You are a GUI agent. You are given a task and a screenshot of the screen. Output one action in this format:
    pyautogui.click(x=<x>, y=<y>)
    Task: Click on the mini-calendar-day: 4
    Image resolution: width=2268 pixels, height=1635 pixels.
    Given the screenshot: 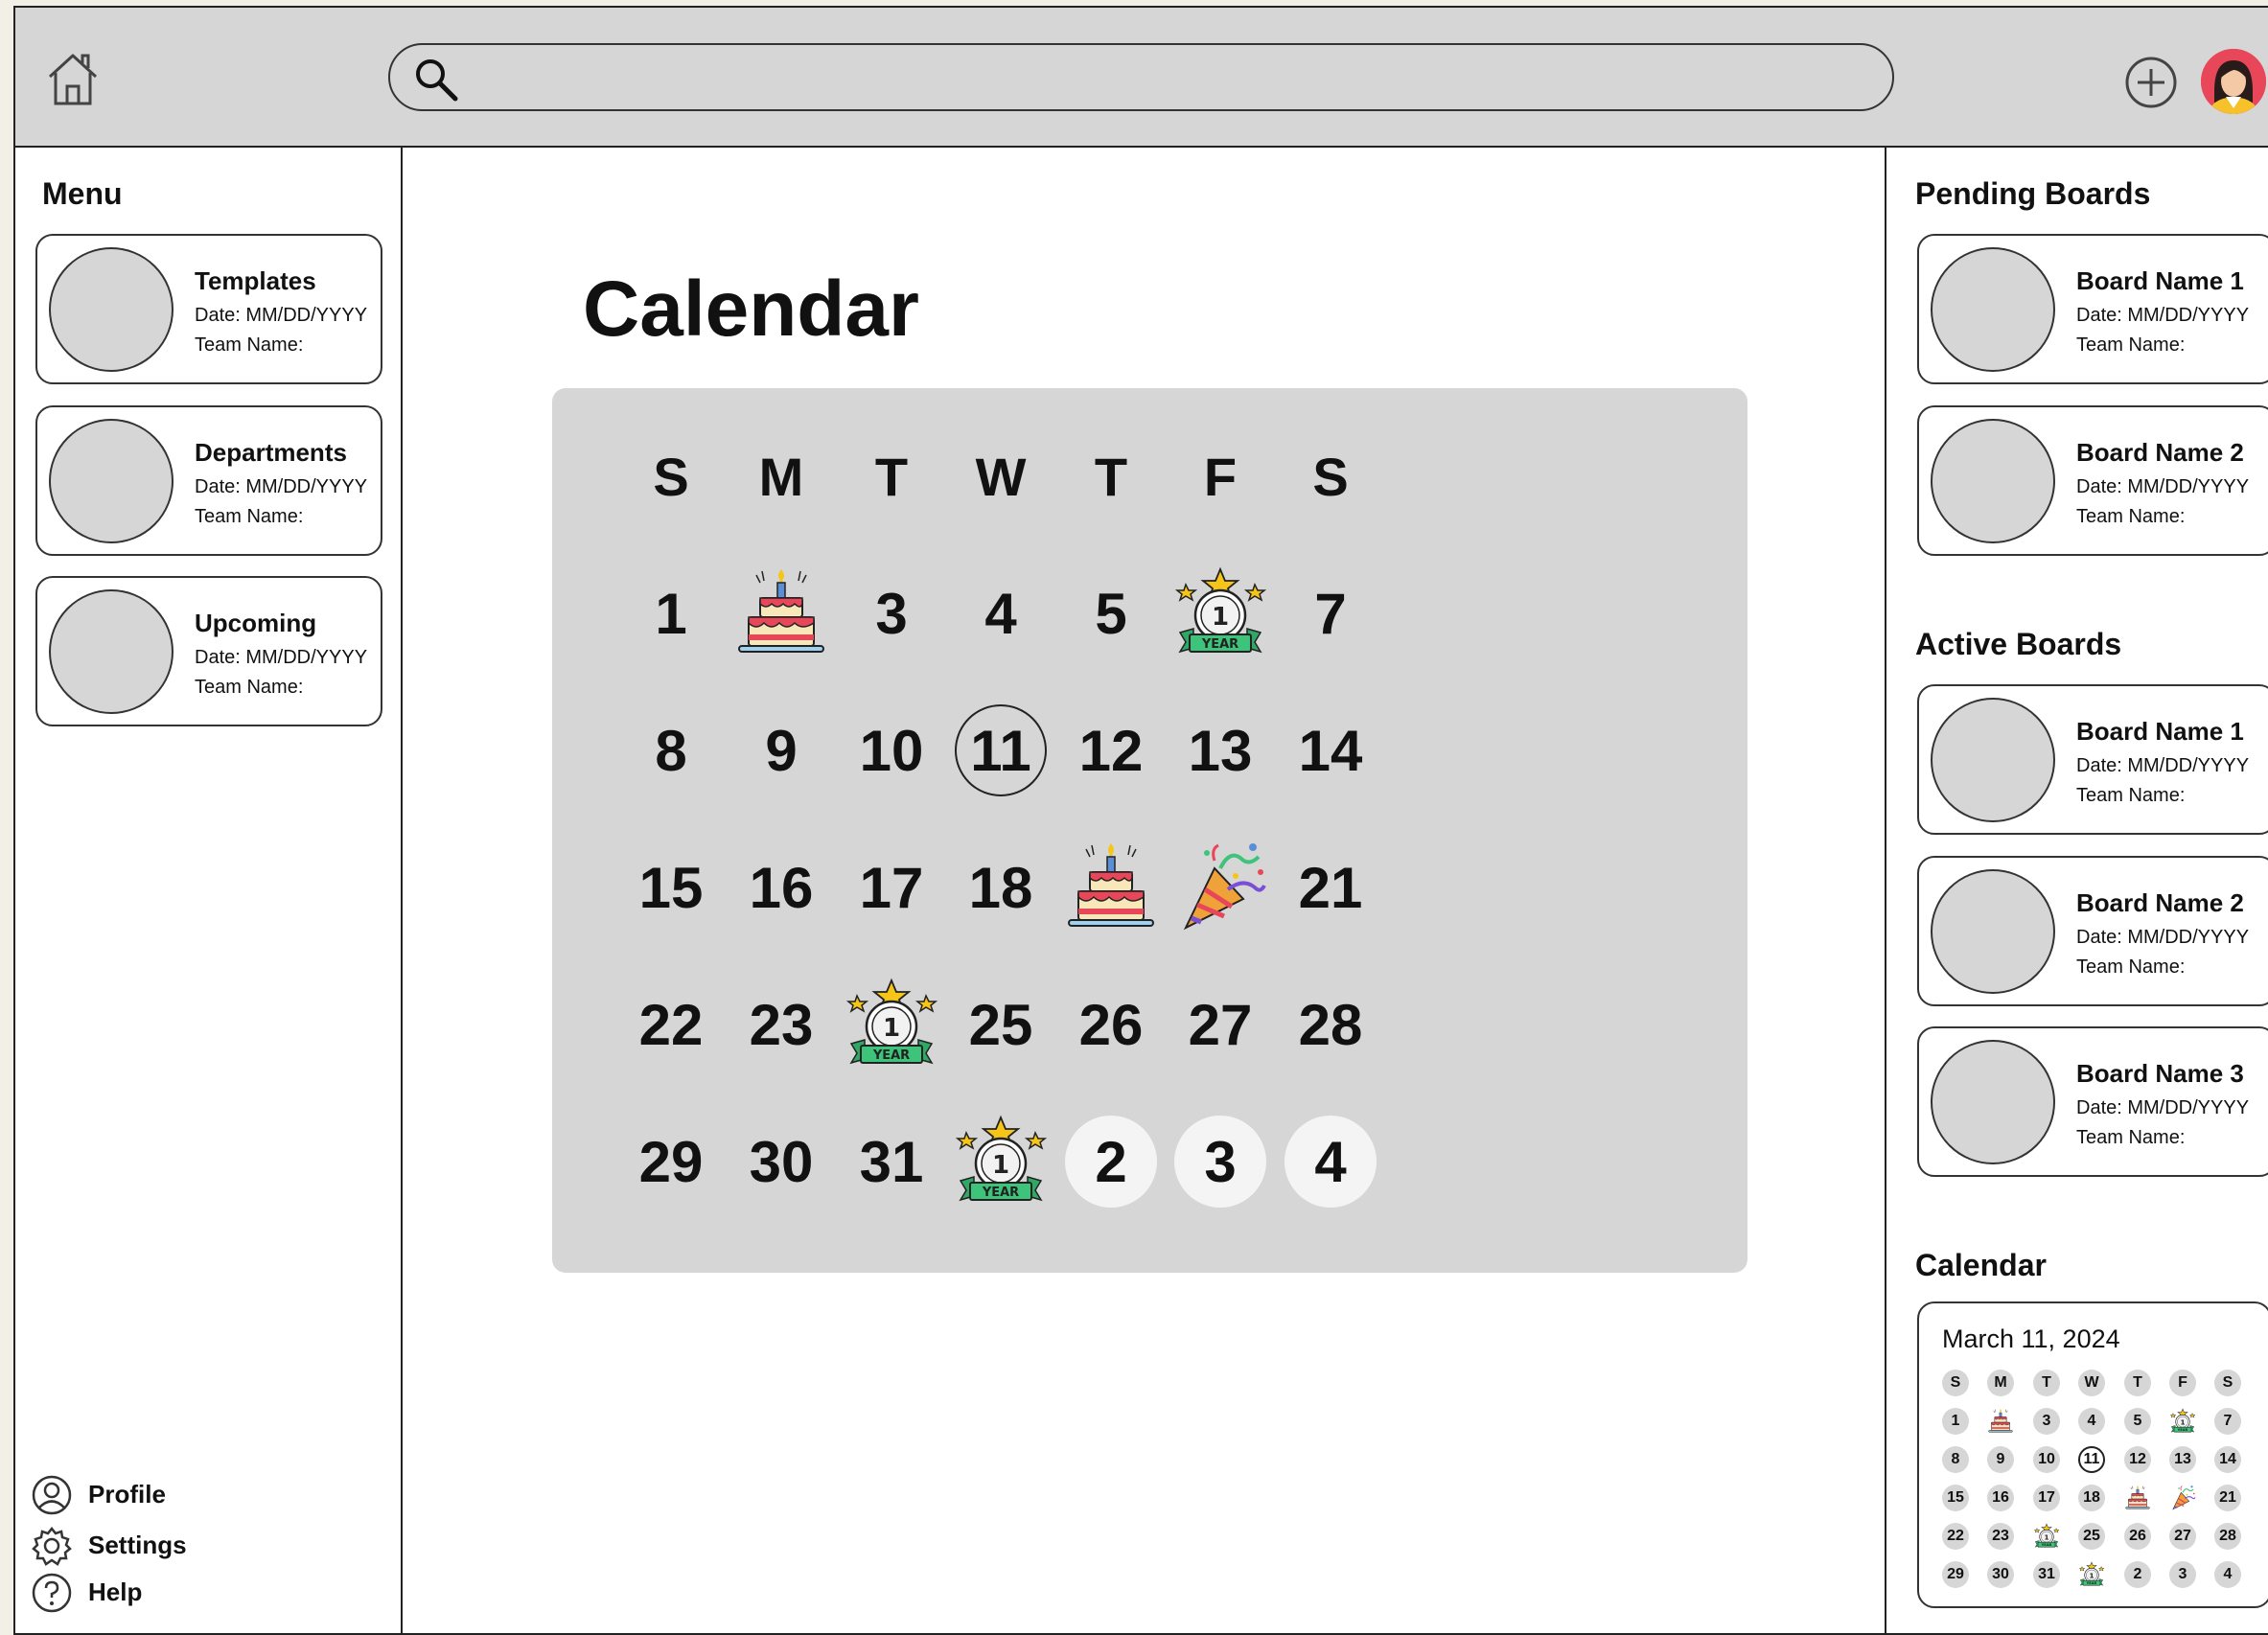 What is the action you would take?
    pyautogui.click(x=2091, y=1421)
    